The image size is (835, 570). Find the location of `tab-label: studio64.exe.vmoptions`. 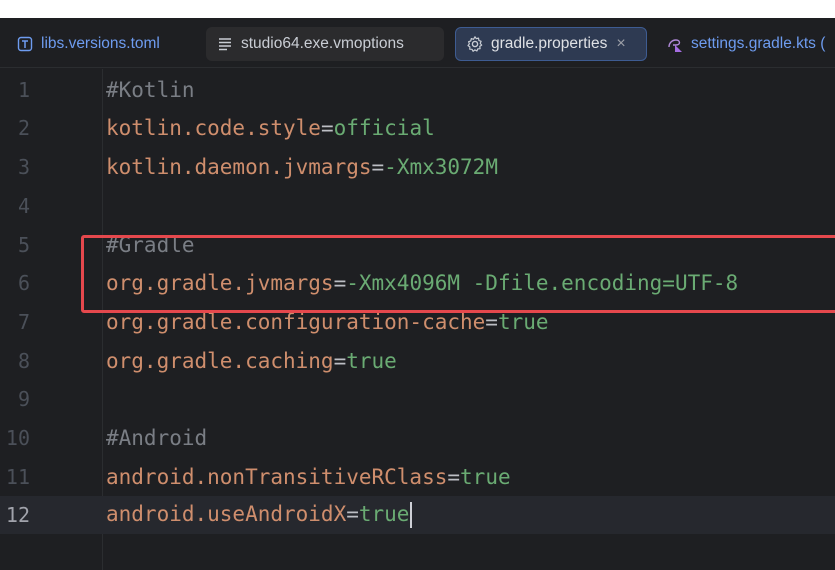

tab-label: studio64.exe.vmoptions is located at coordinates (322, 43).